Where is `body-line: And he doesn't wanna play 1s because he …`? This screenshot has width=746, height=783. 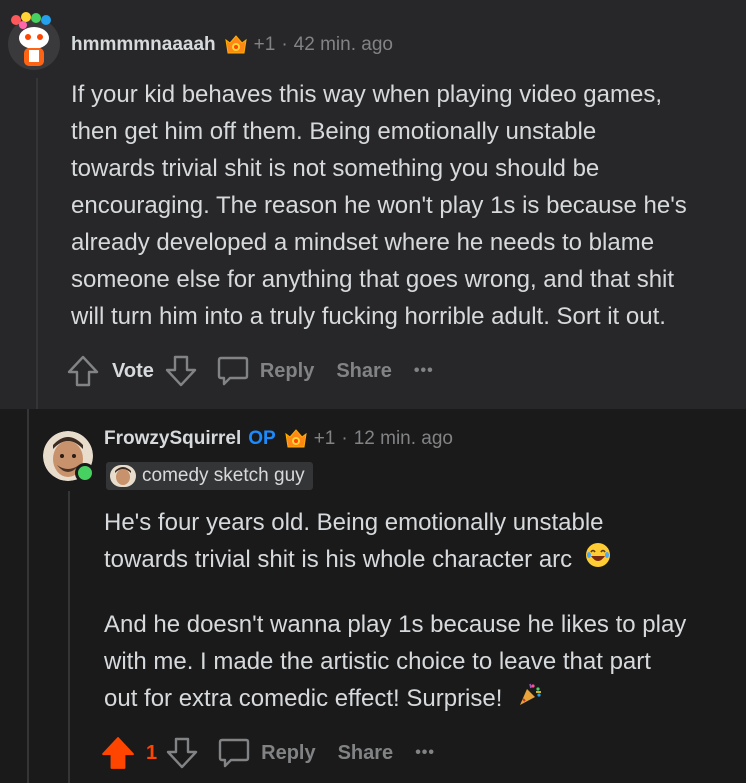
body-line: And he doesn't wanna play 1s because he … is located at coordinates (395, 625).